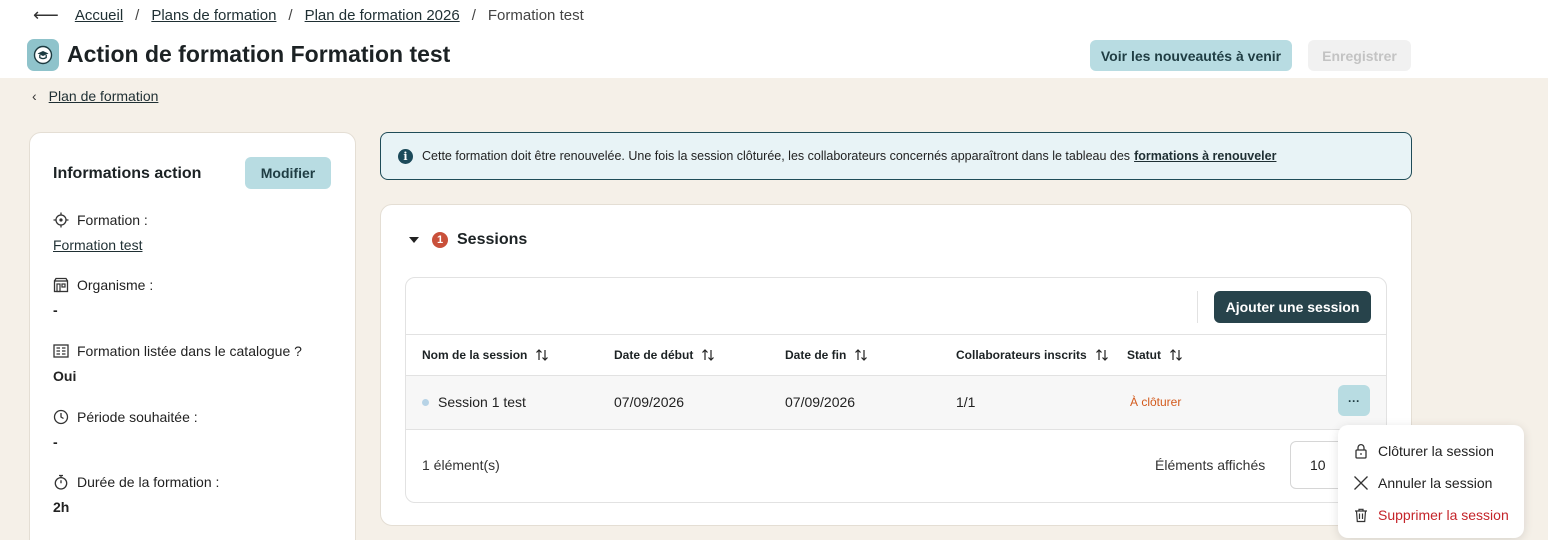 Image resolution: width=1548 pixels, height=540 pixels. I want to click on info-item-formation: Formation : Formation test, so click(100, 232).